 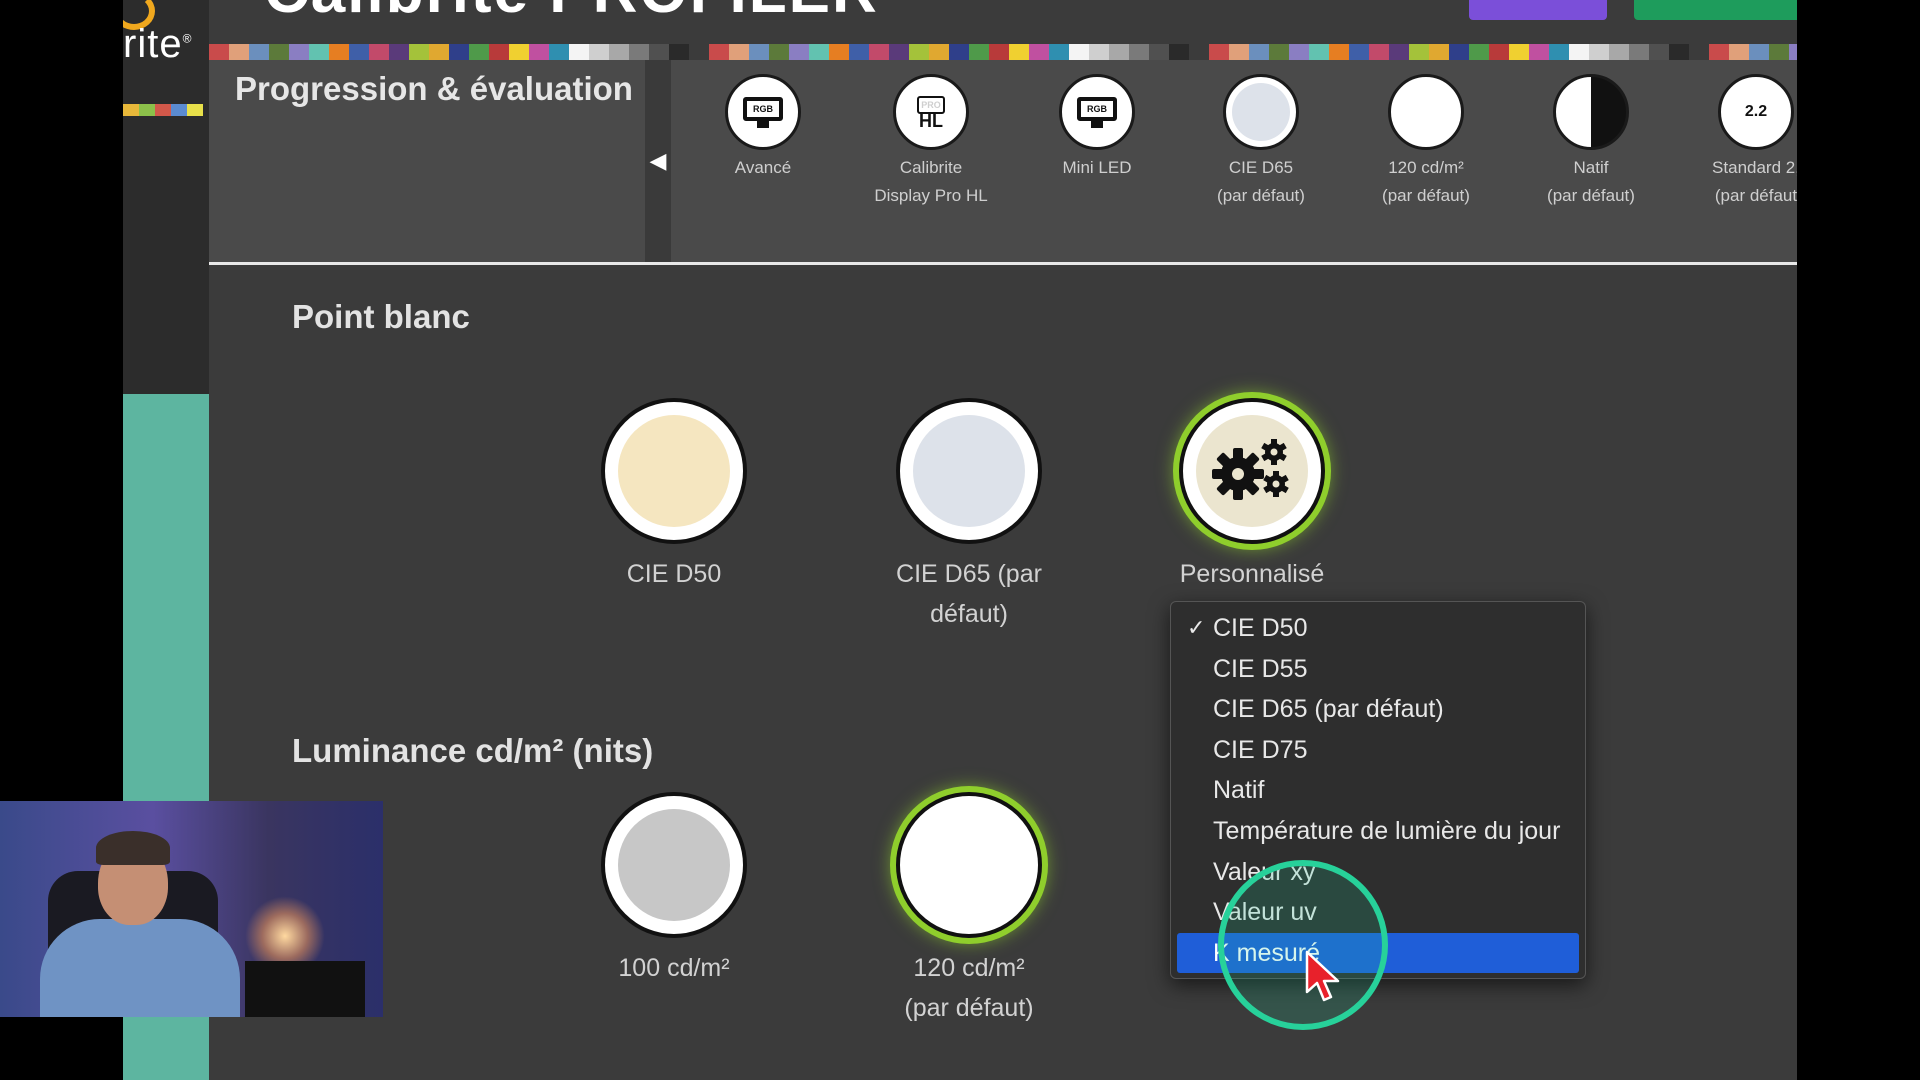 What do you see at coordinates (1591, 142) in the screenshot?
I see `step-contrast: Natif (par défaut)` at bounding box center [1591, 142].